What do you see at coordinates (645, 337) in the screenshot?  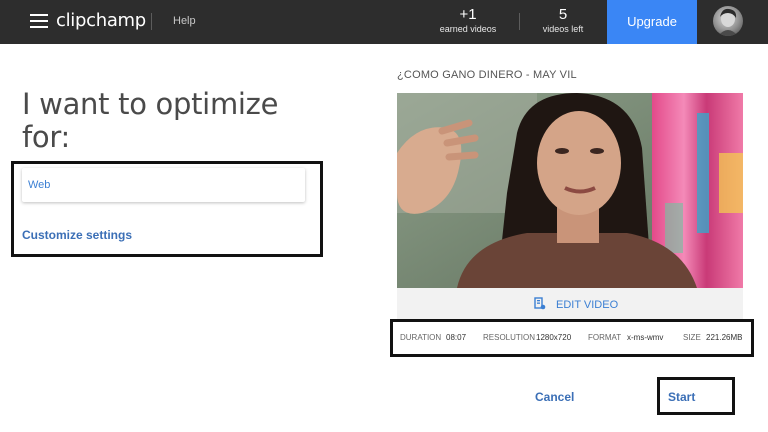 I see `format-value: x-ms-wmv` at bounding box center [645, 337].